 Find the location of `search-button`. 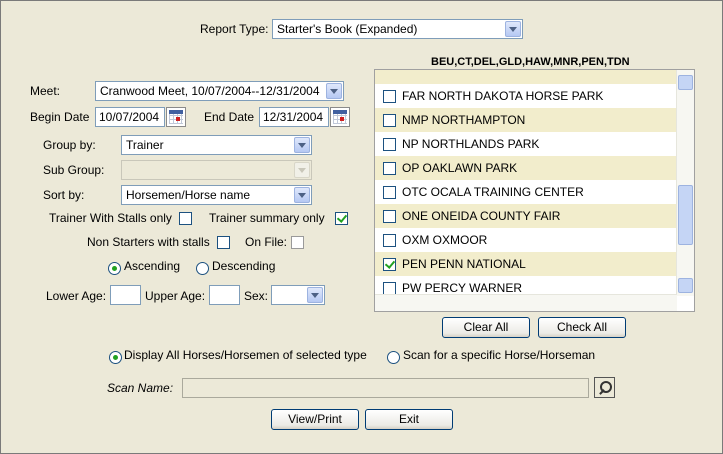

search-button is located at coordinates (604, 387).